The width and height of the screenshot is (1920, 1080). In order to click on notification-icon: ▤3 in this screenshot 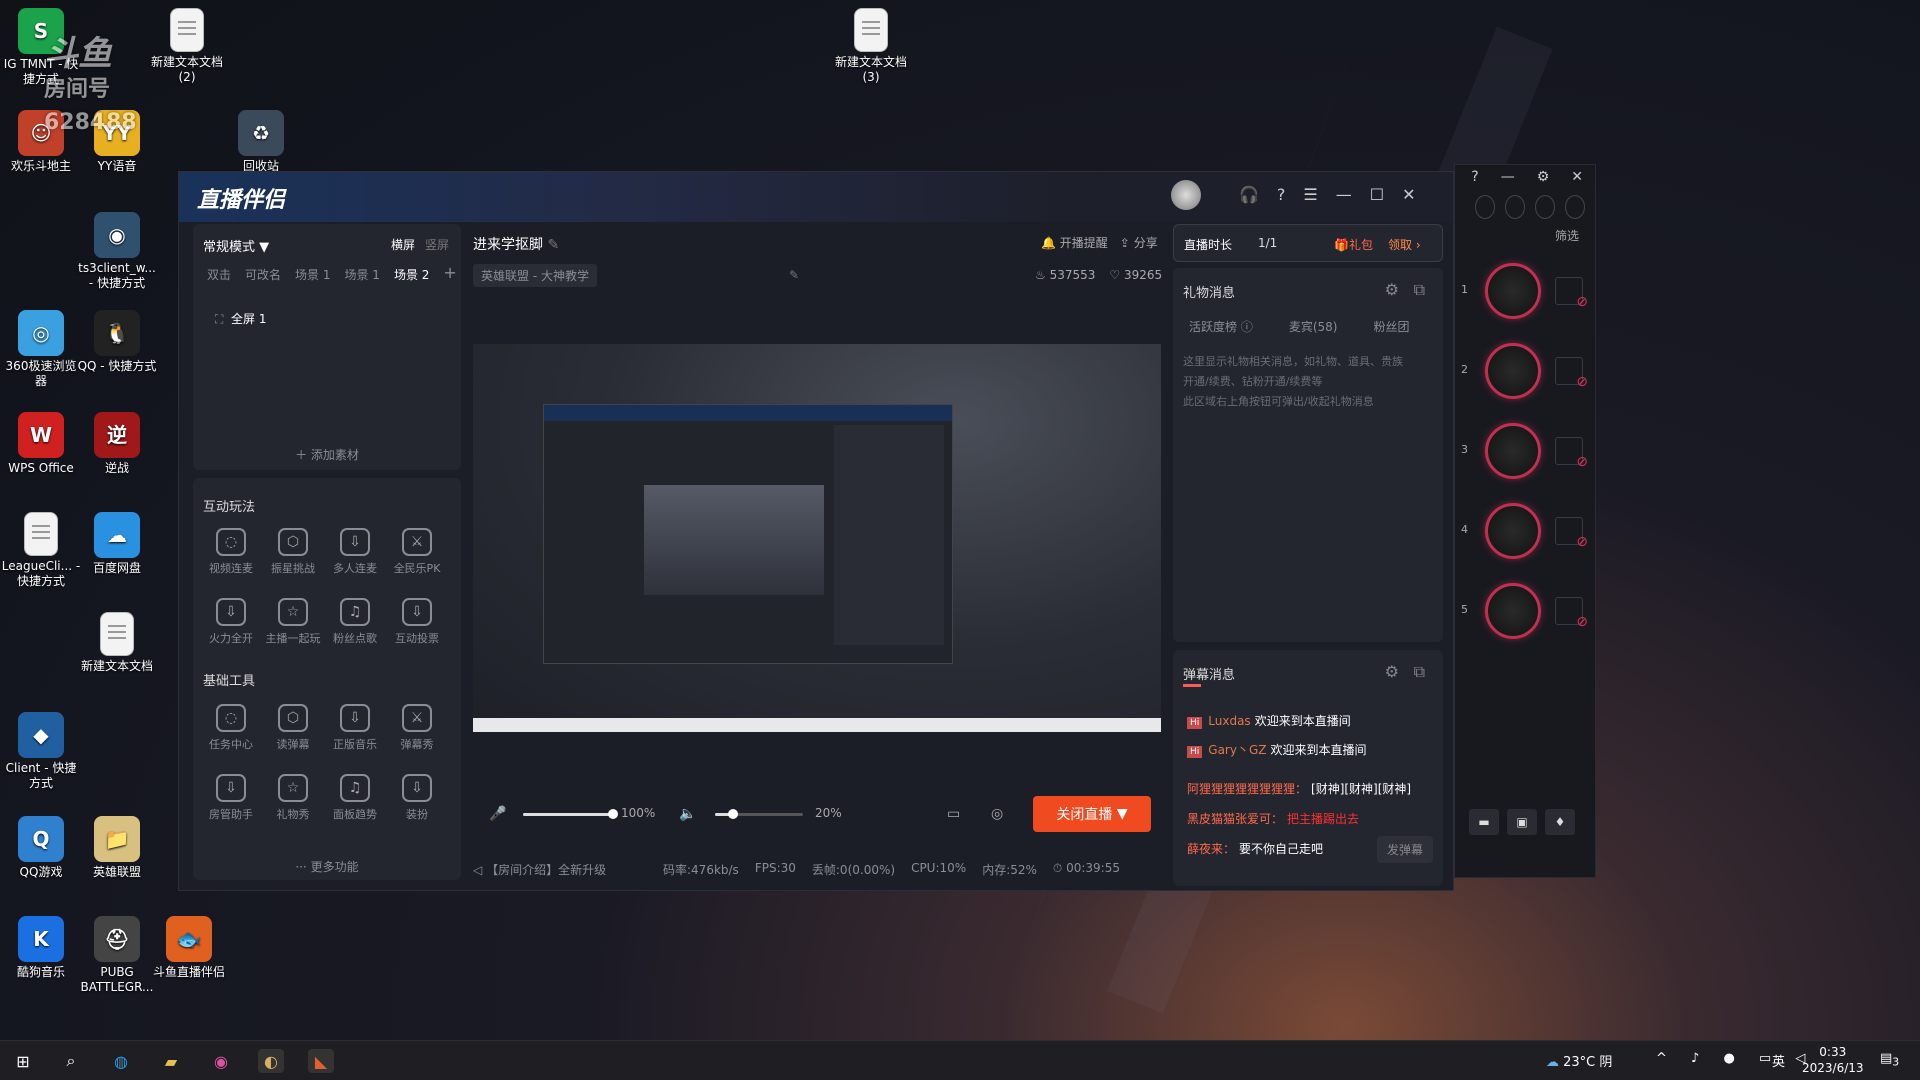, I will do `click(1889, 1060)`.